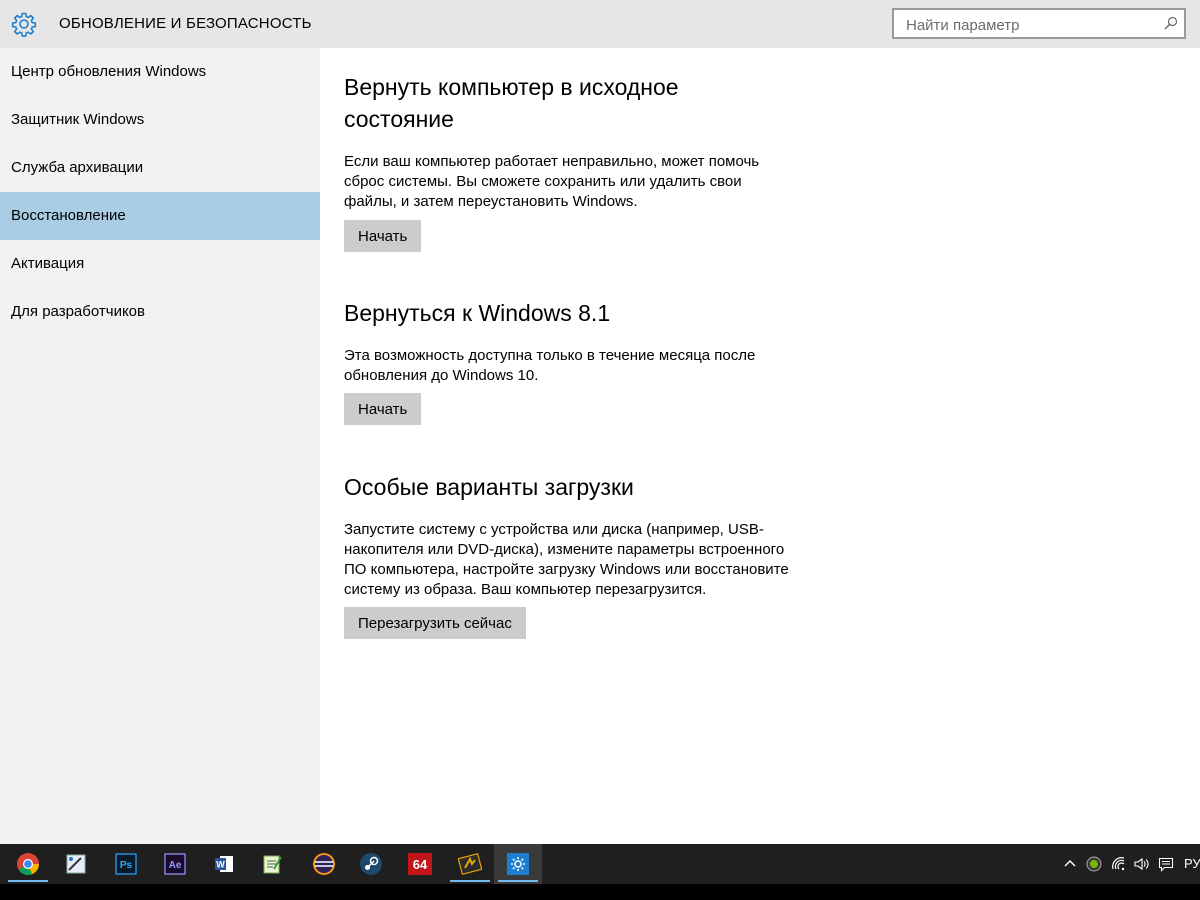  What do you see at coordinates (160, 264) in the screenshot?
I see `sidebar-item-activation: Активация` at bounding box center [160, 264].